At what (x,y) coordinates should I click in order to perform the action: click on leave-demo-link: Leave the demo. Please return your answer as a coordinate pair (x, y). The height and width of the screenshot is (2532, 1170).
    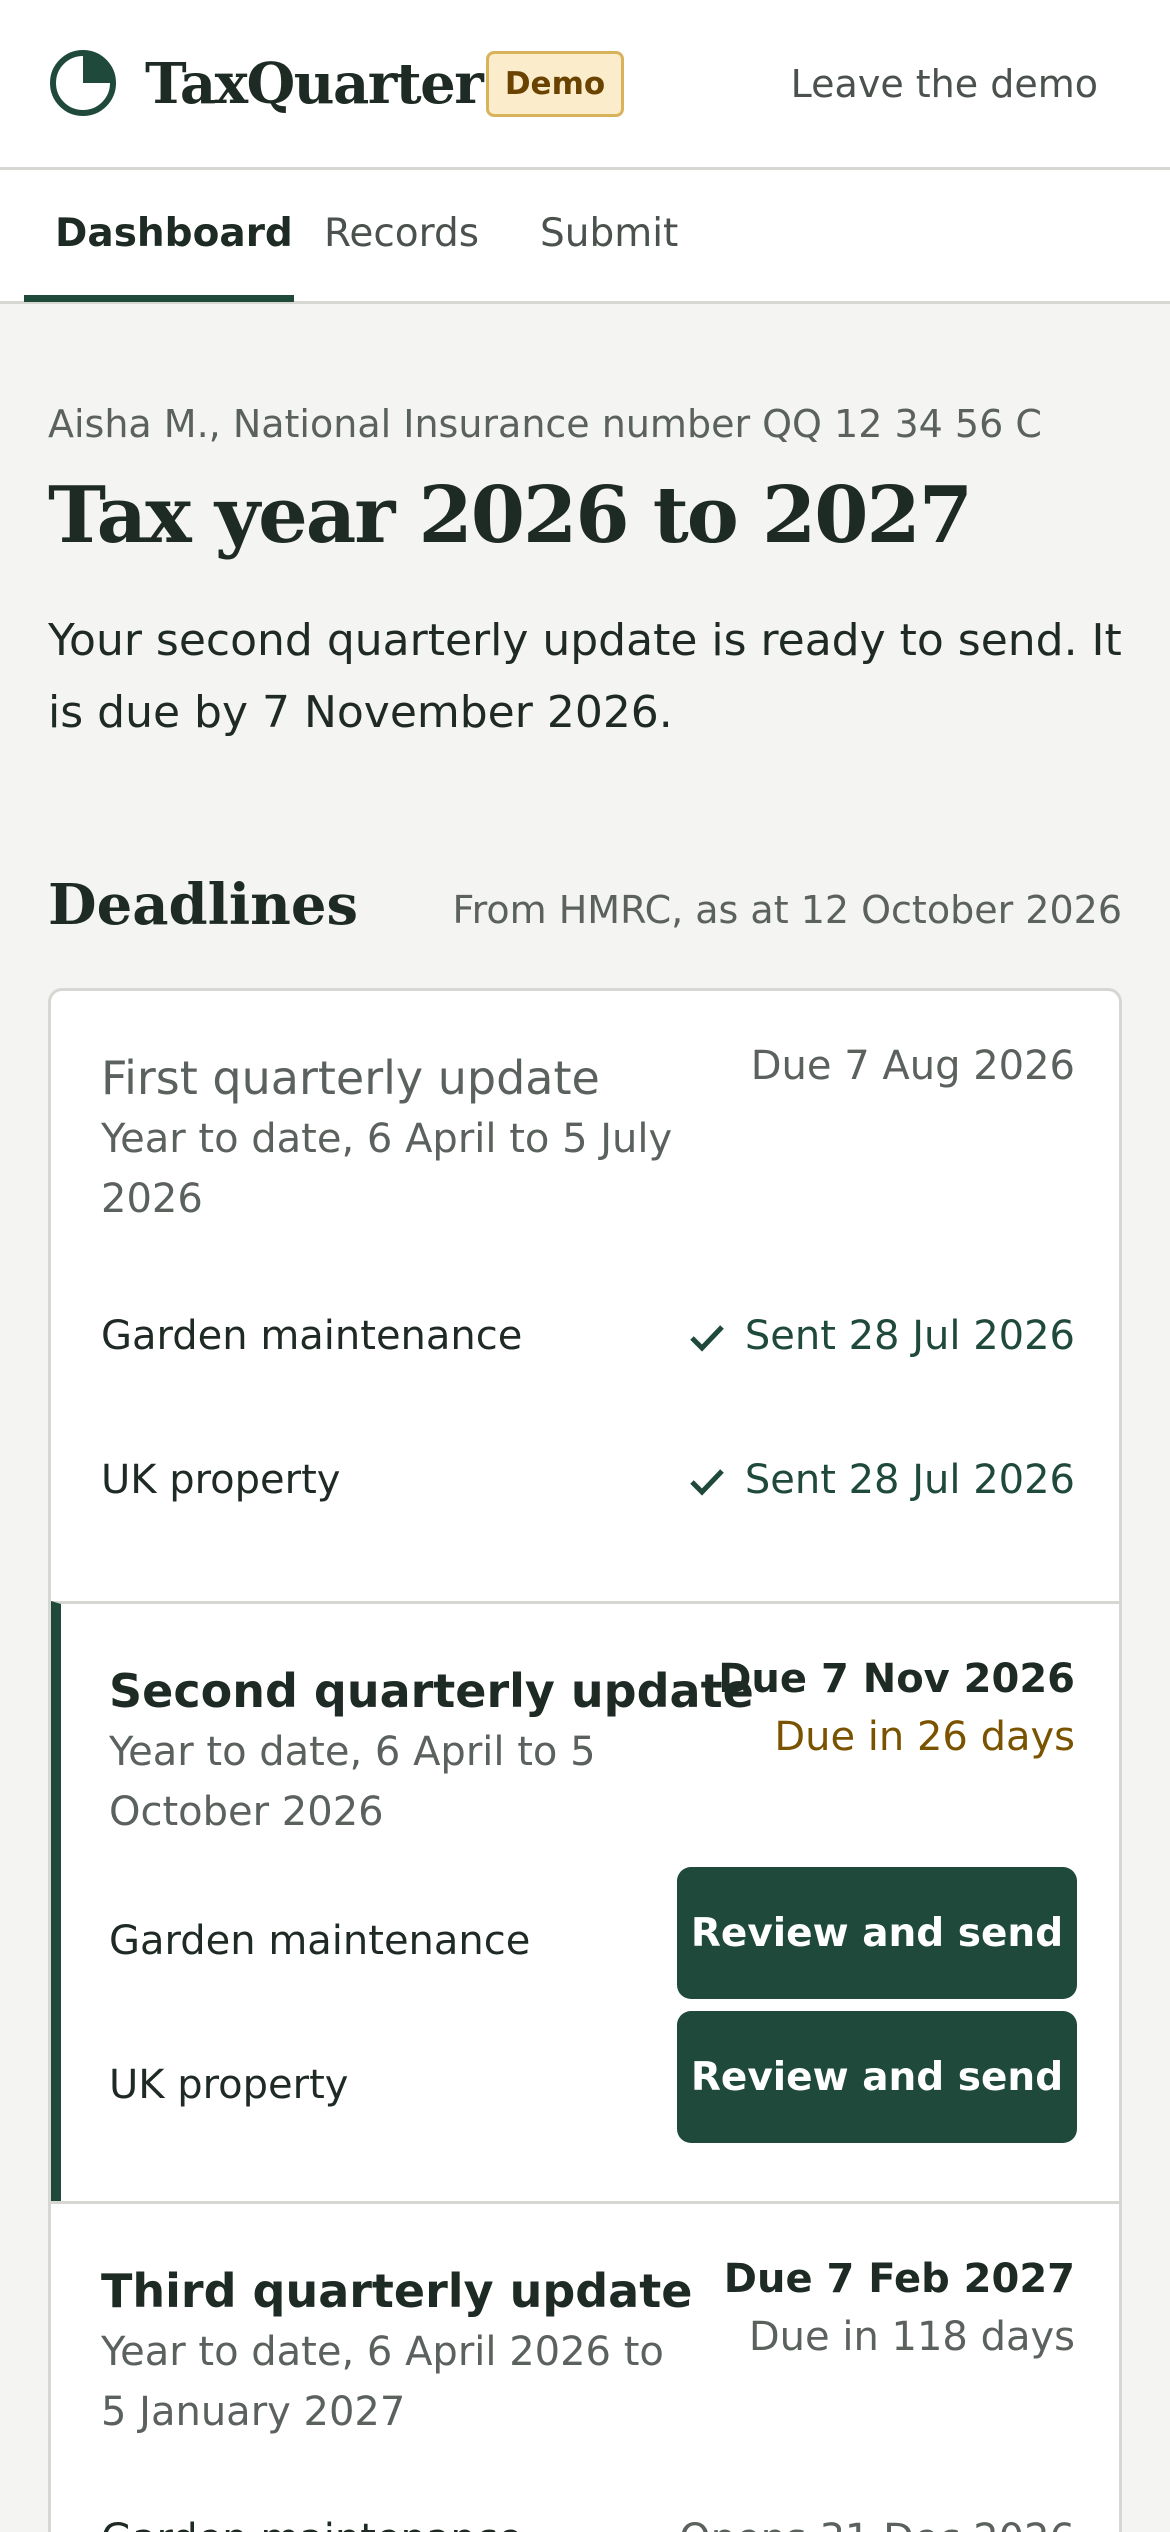
    Looking at the image, I should click on (944, 84).